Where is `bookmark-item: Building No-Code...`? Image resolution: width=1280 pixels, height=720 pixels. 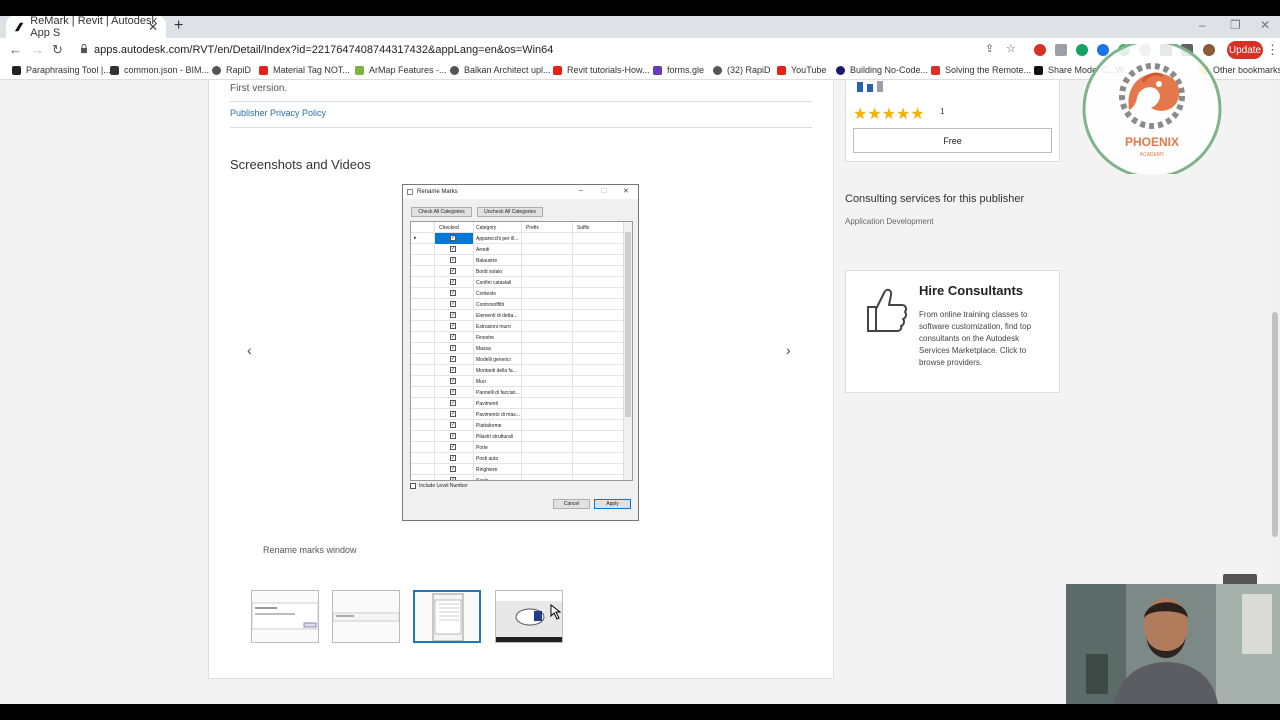
bookmark-item: Building No-Code... is located at coordinates (882, 70).